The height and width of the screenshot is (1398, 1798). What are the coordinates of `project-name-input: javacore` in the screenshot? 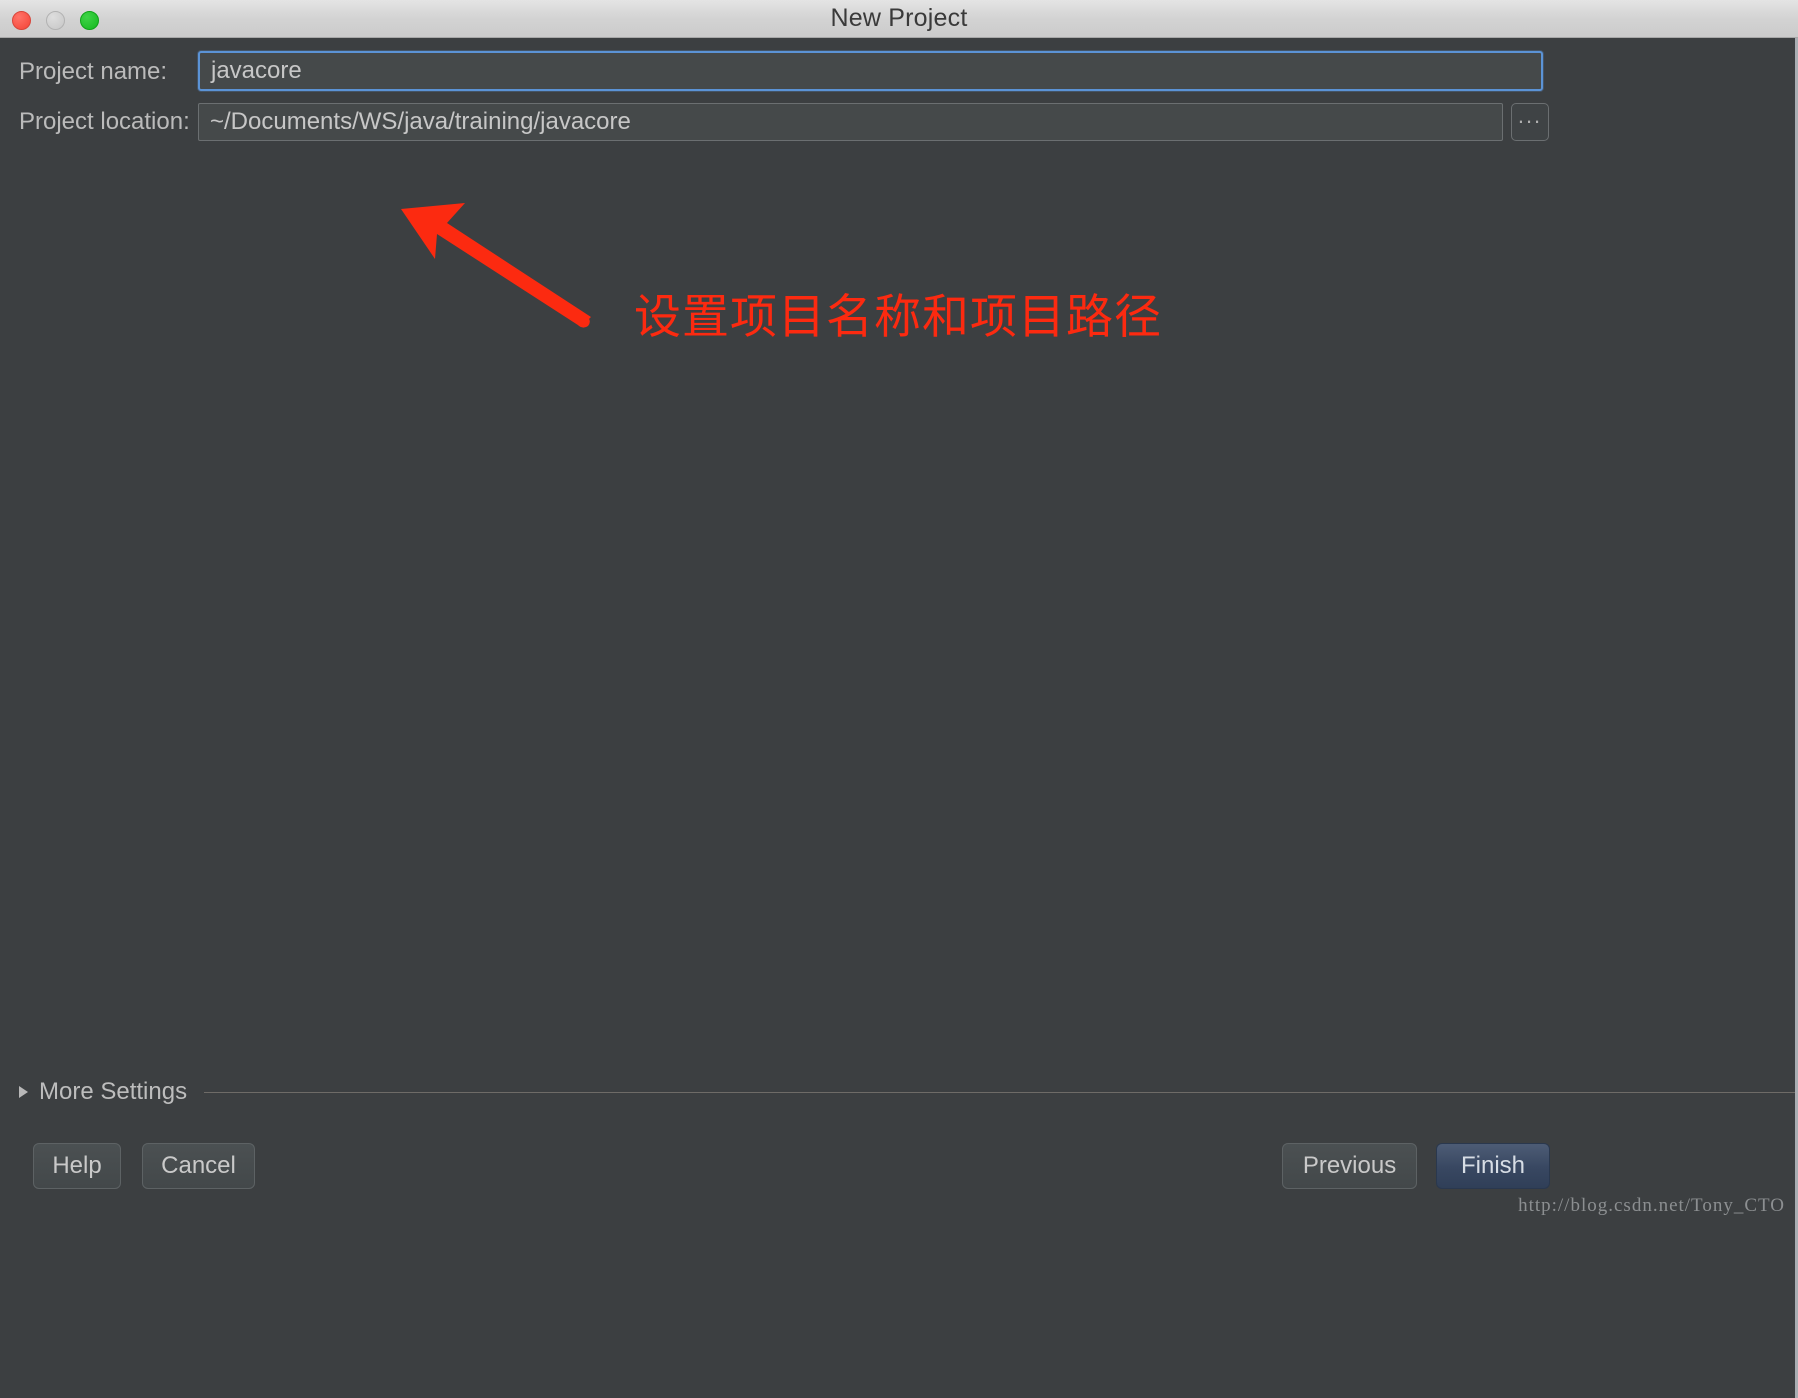 It's located at (870, 71).